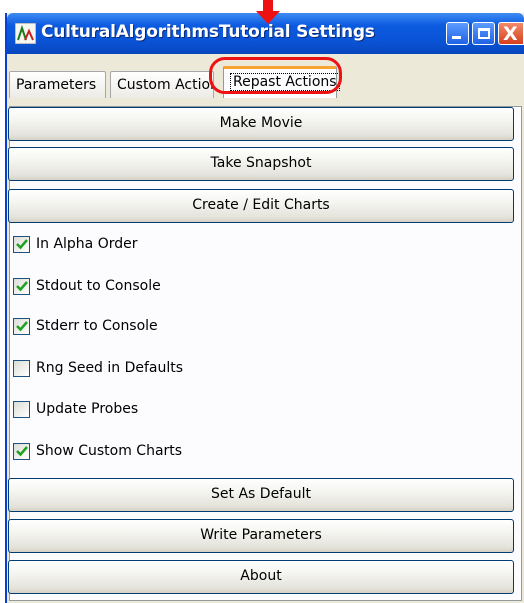 This screenshot has width=524, height=603. I want to click on tab-label: Parameters, so click(56, 85).